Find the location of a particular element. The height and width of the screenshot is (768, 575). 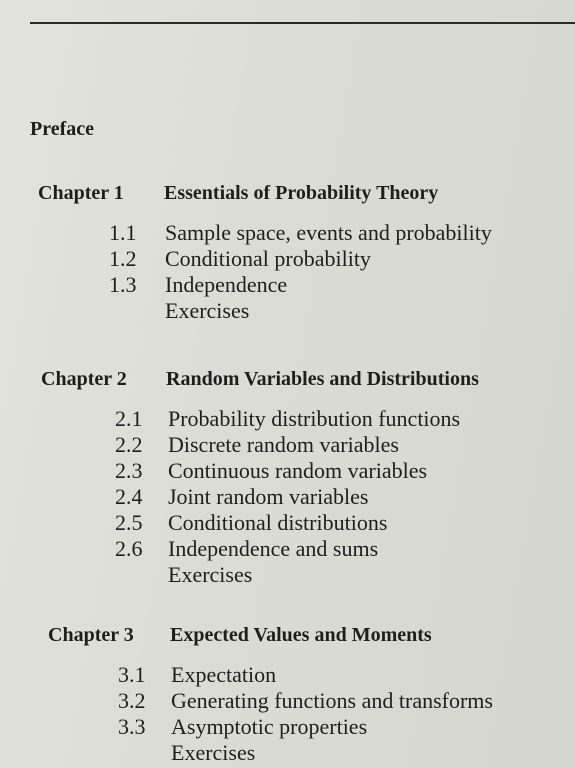

section-number: 3.2 is located at coordinates (132, 700).